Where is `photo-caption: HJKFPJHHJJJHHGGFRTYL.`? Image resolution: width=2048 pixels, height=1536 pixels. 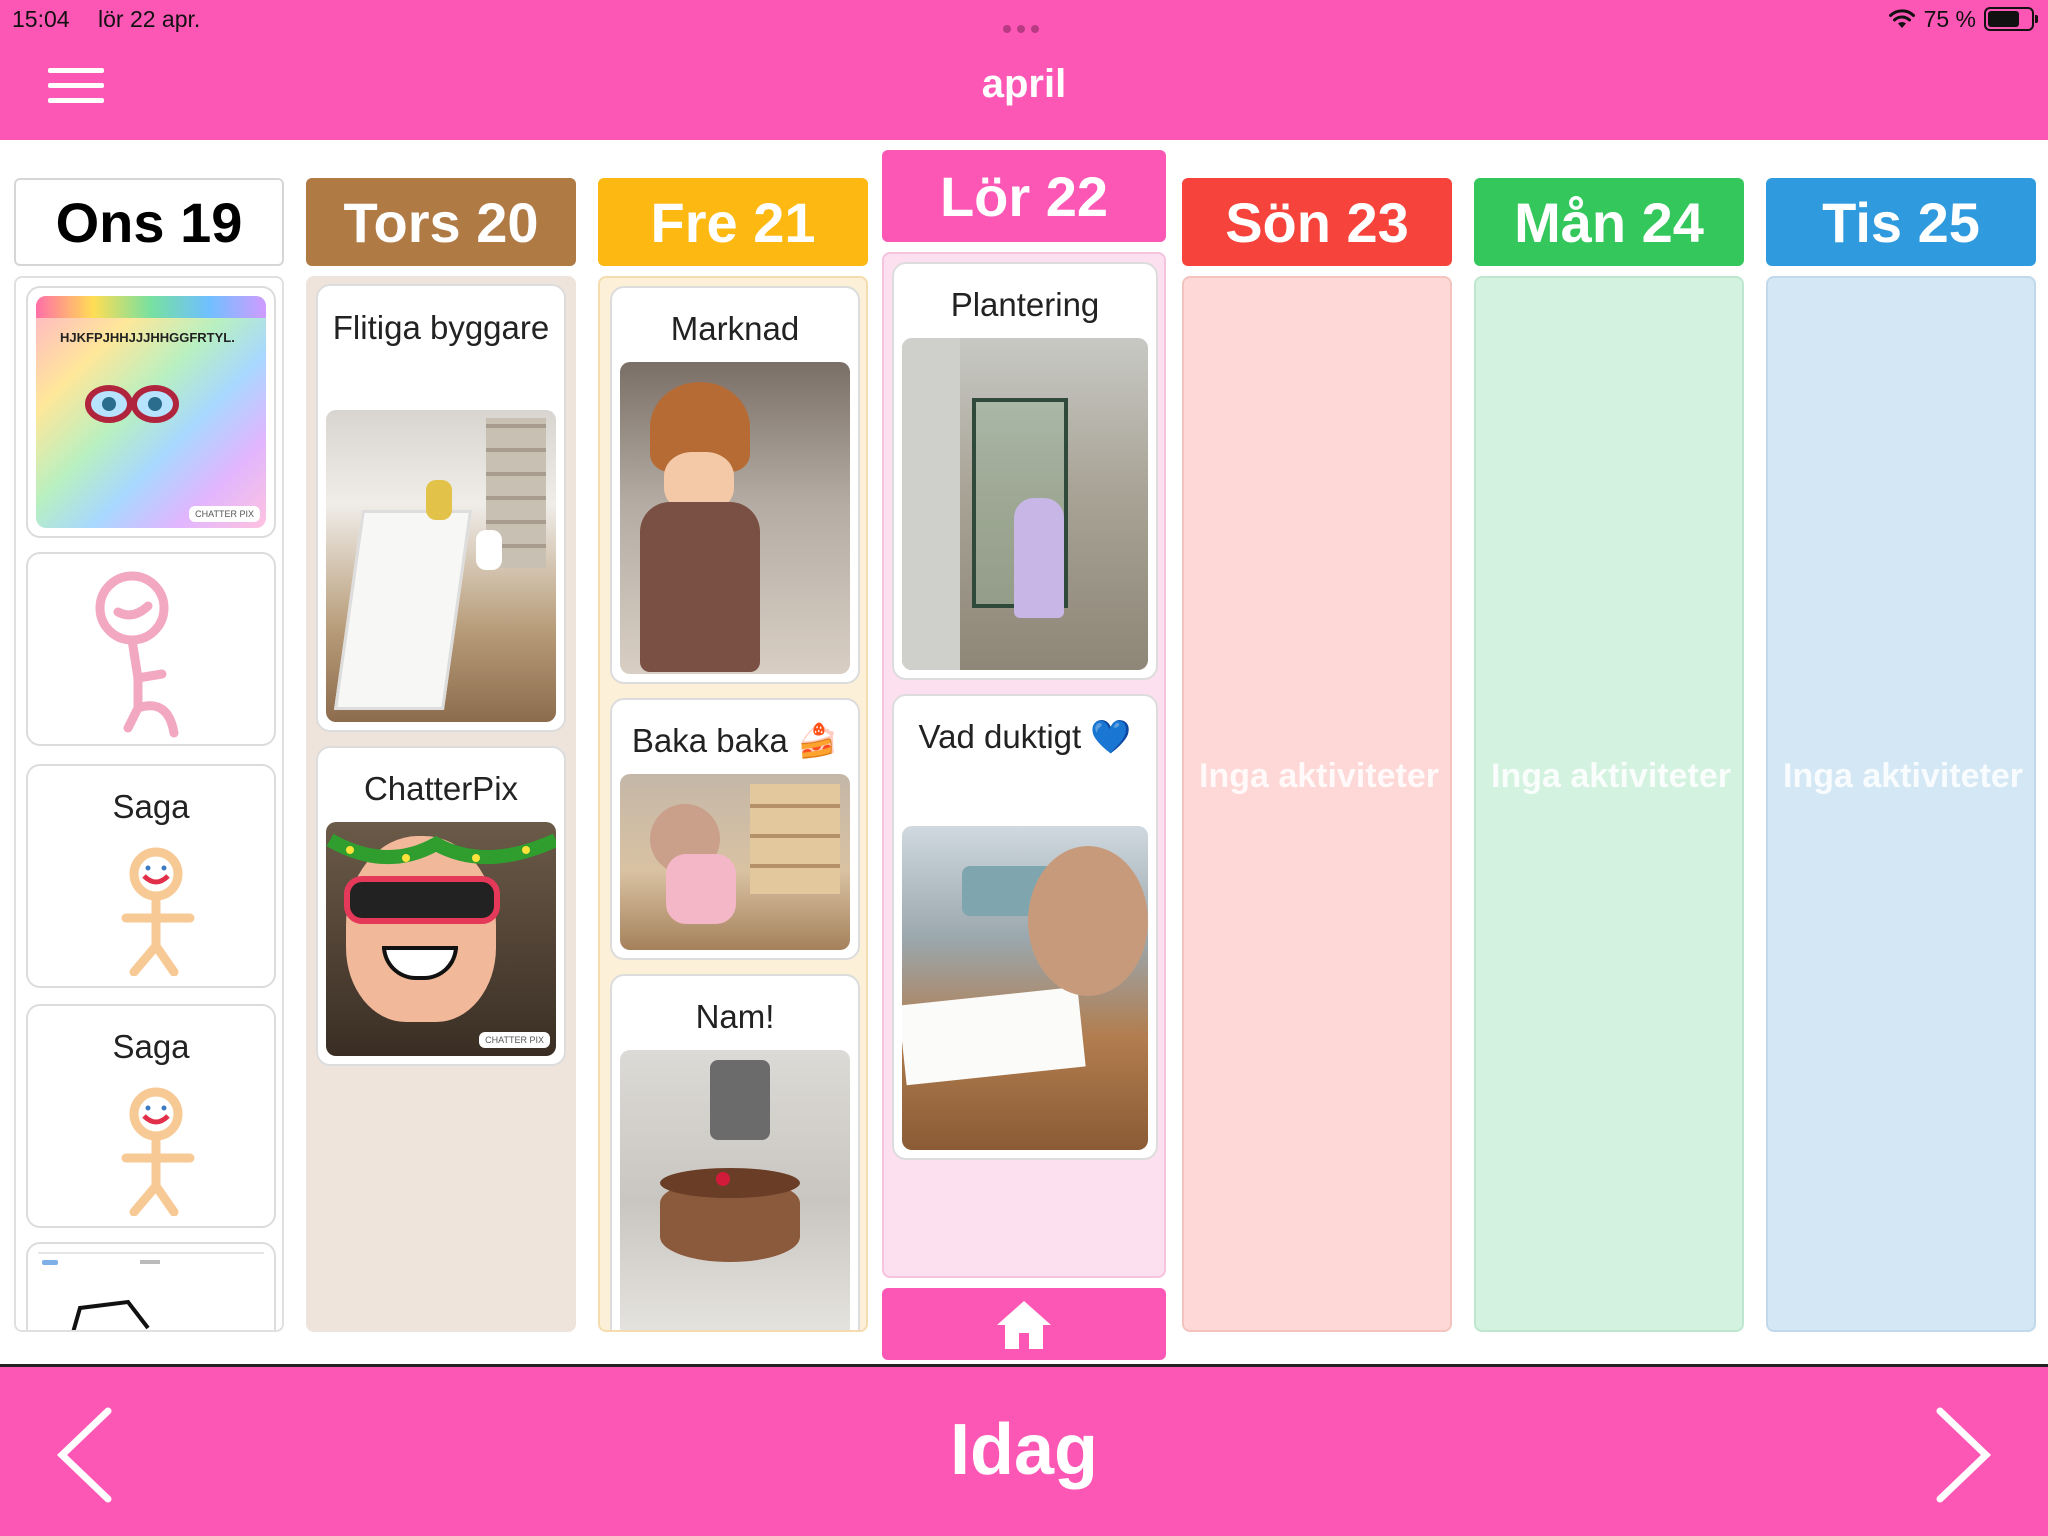 photo-caption: HJKFPJHHJJJHHGGFRTYL. is located at coordinates (147, 337).